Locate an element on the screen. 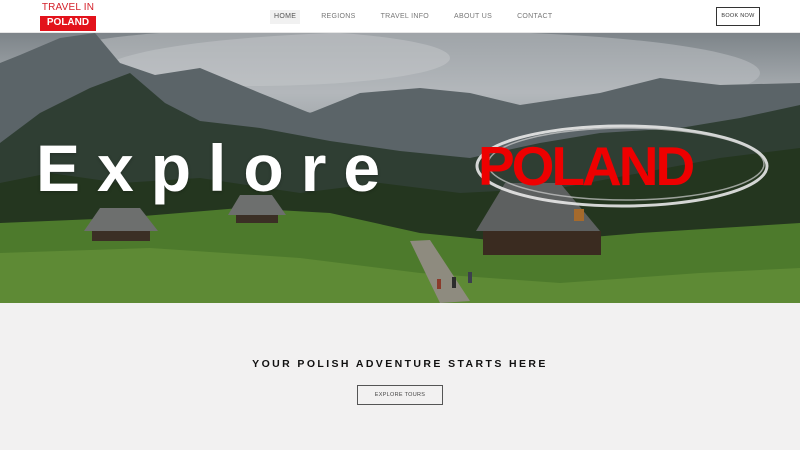 The width and height of the screenshot is (800, 450). logo-bottom-text: POLAND is located at coordinates (68, 23).